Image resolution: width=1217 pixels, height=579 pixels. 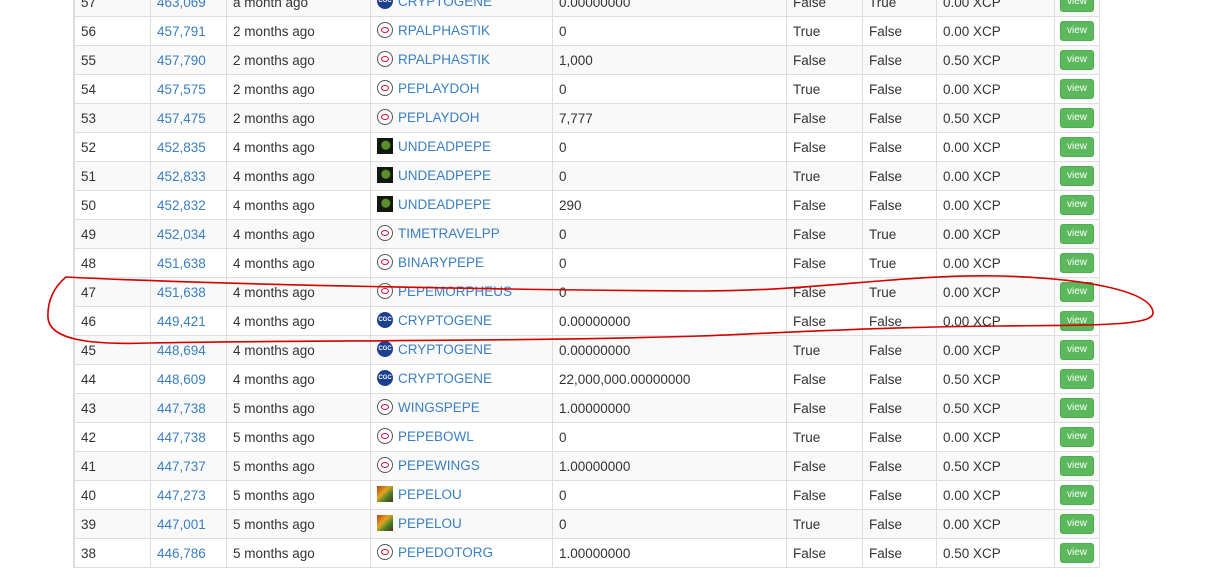 What do you see at coordinates (181, 553) in the screenshot?
I see `block-link: 446,786` at bounding box center [181, 553].